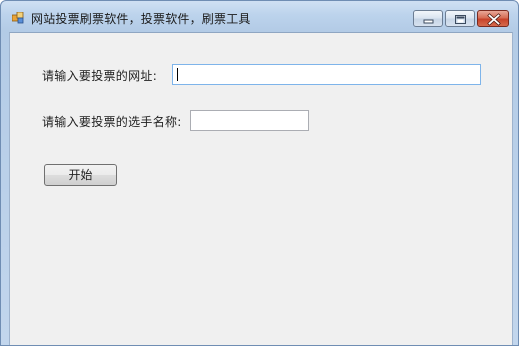 The height and width of the screenshot is (346, 519). I want to click on maximize-icon, so click(460, 19).